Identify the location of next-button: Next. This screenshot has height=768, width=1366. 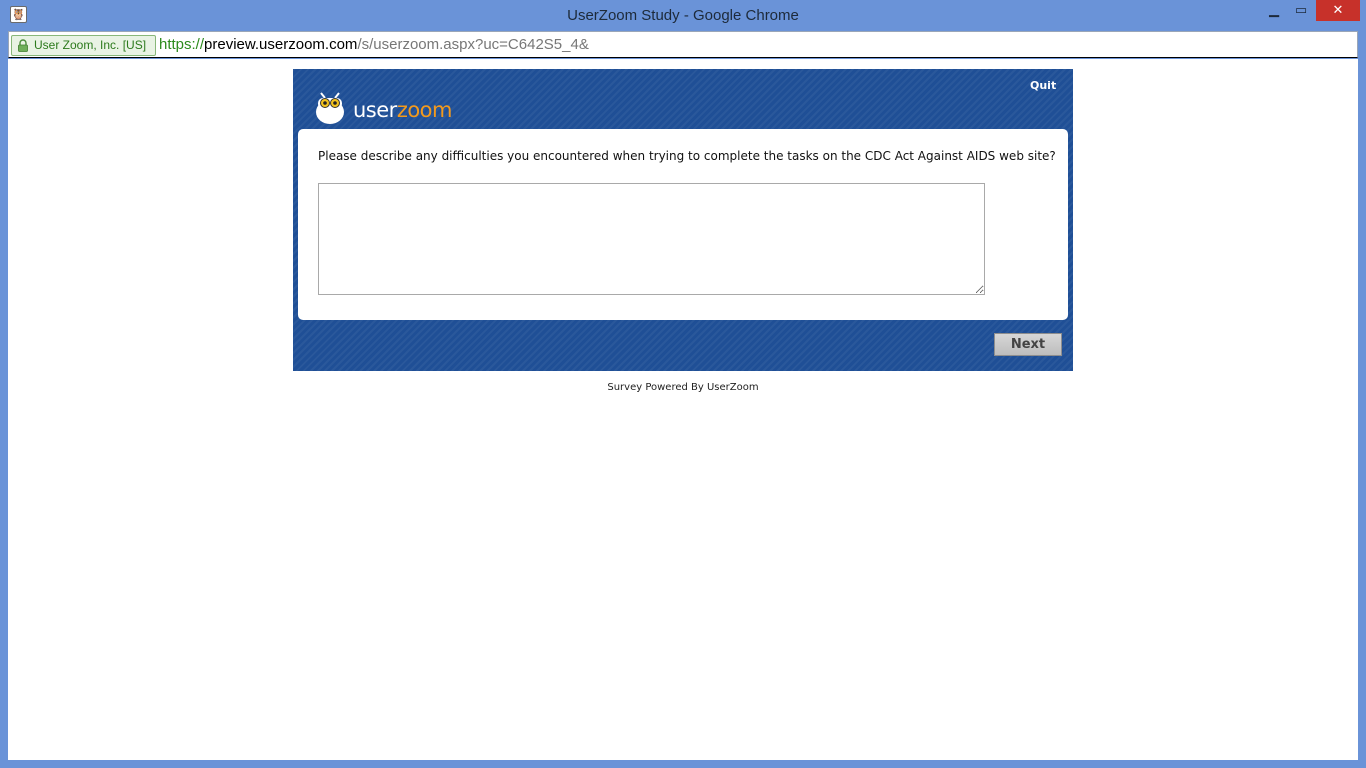
(1028, 344).